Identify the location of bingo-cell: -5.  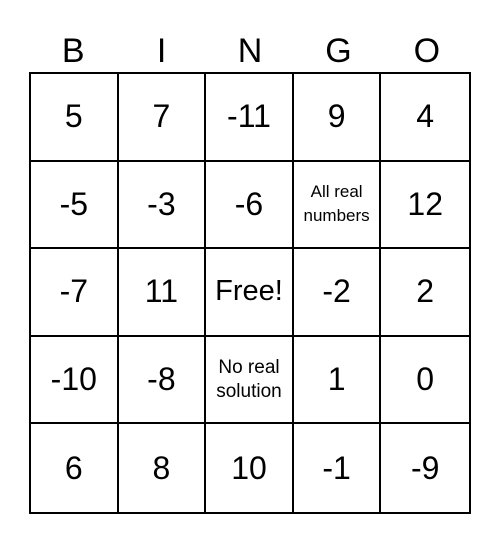
(75, 205).